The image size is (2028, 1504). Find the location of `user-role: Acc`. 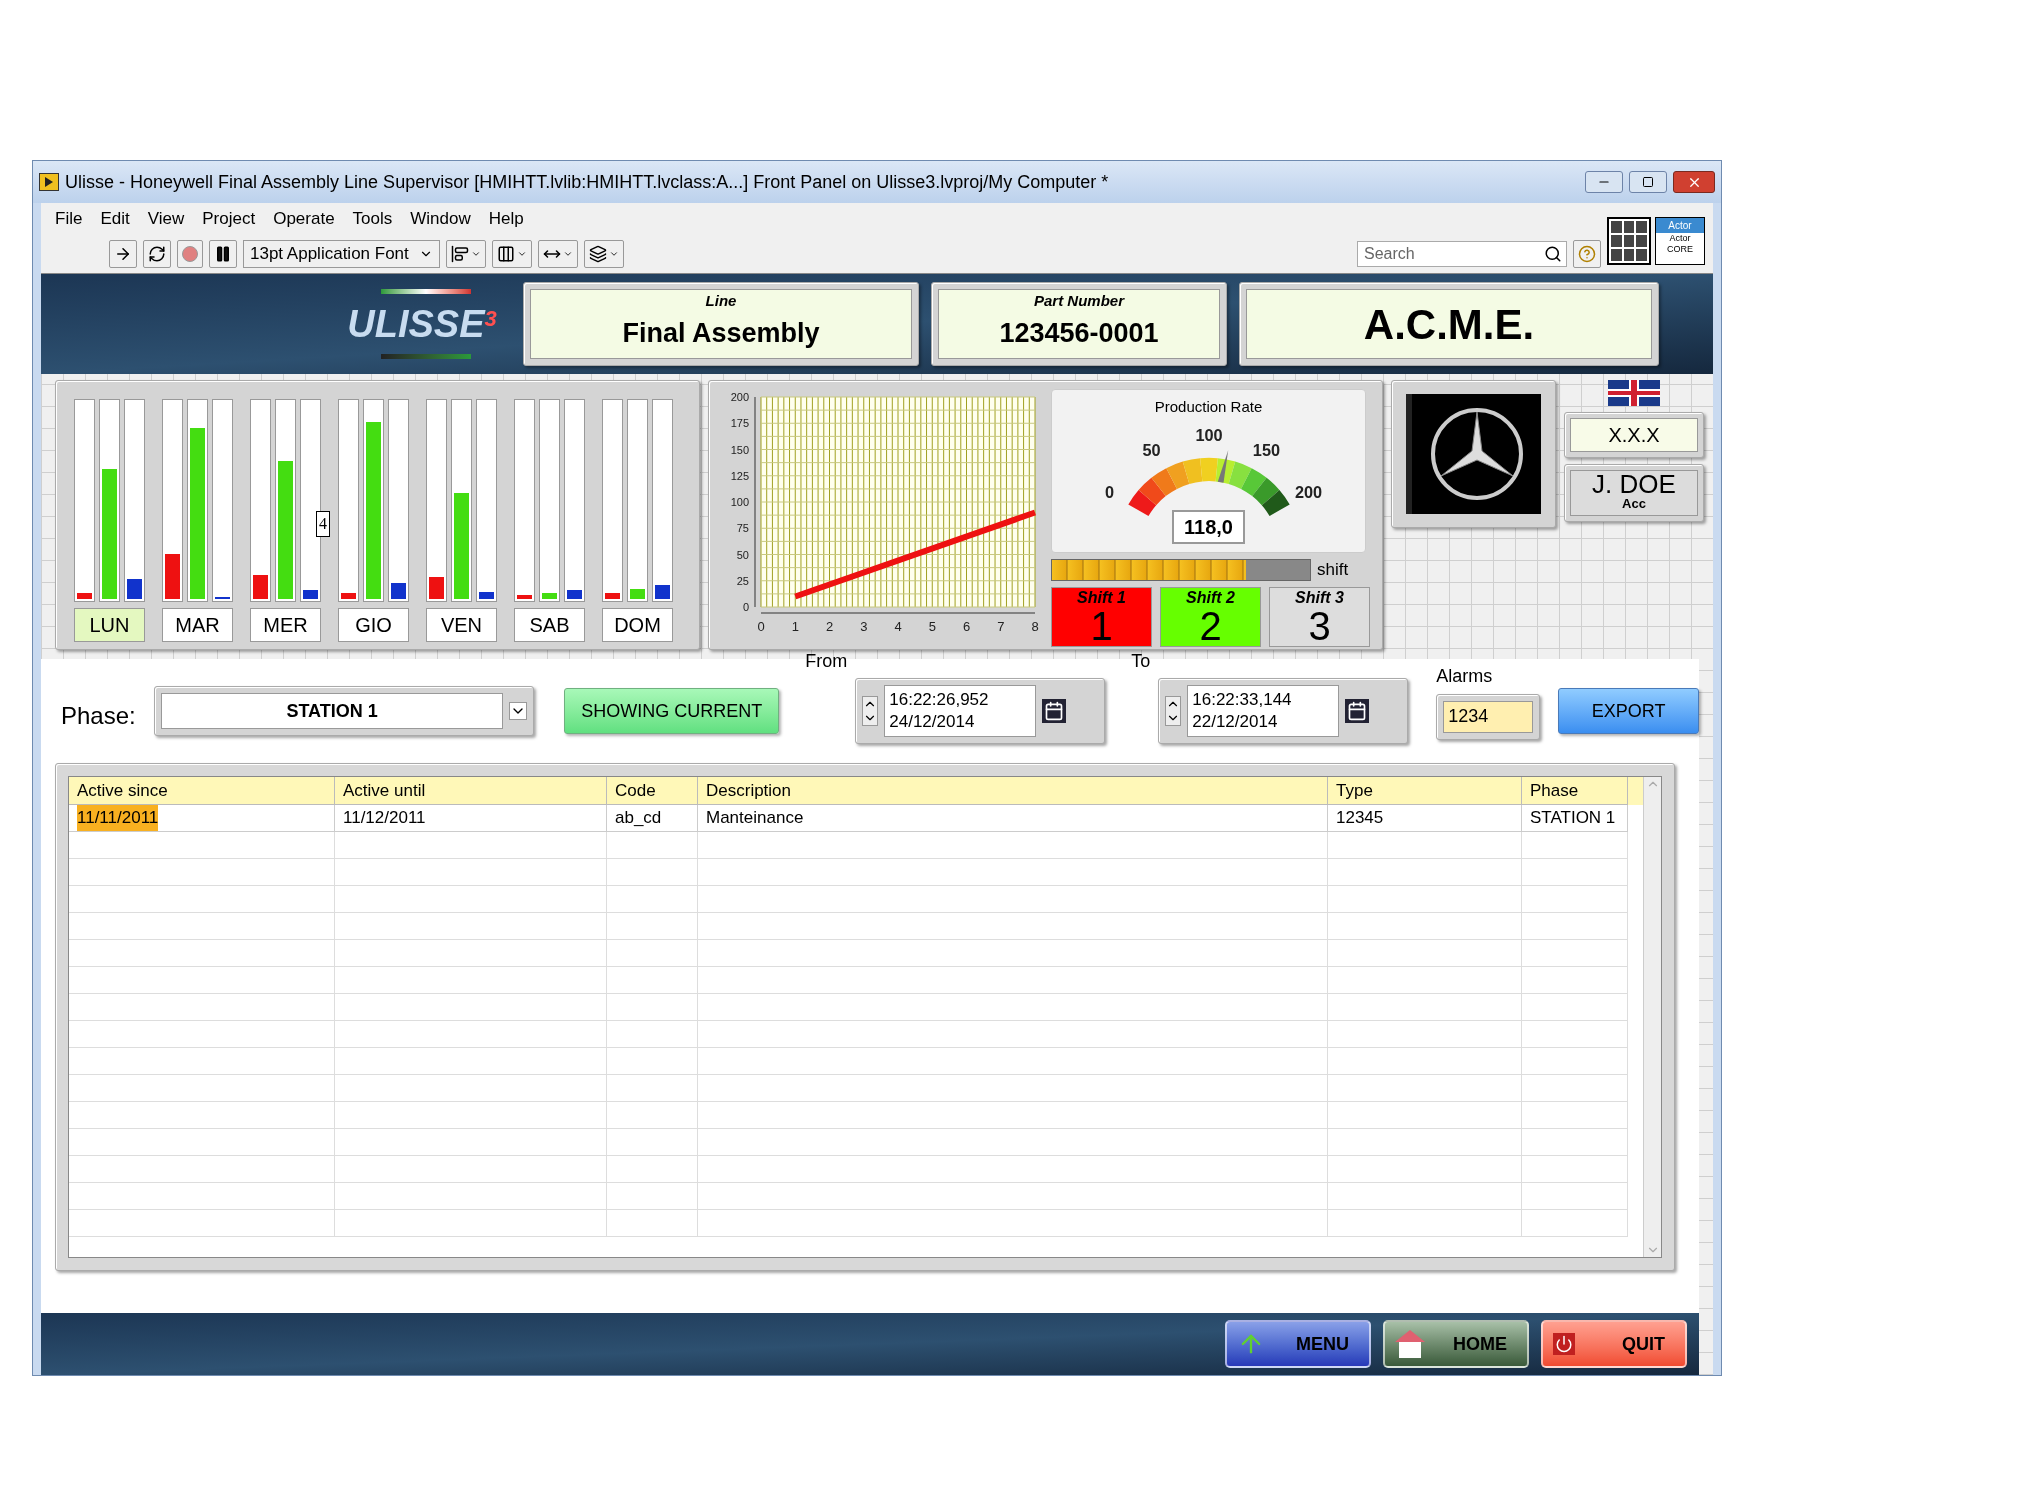

user-role: Acc is located at coordinates (1634, 503).